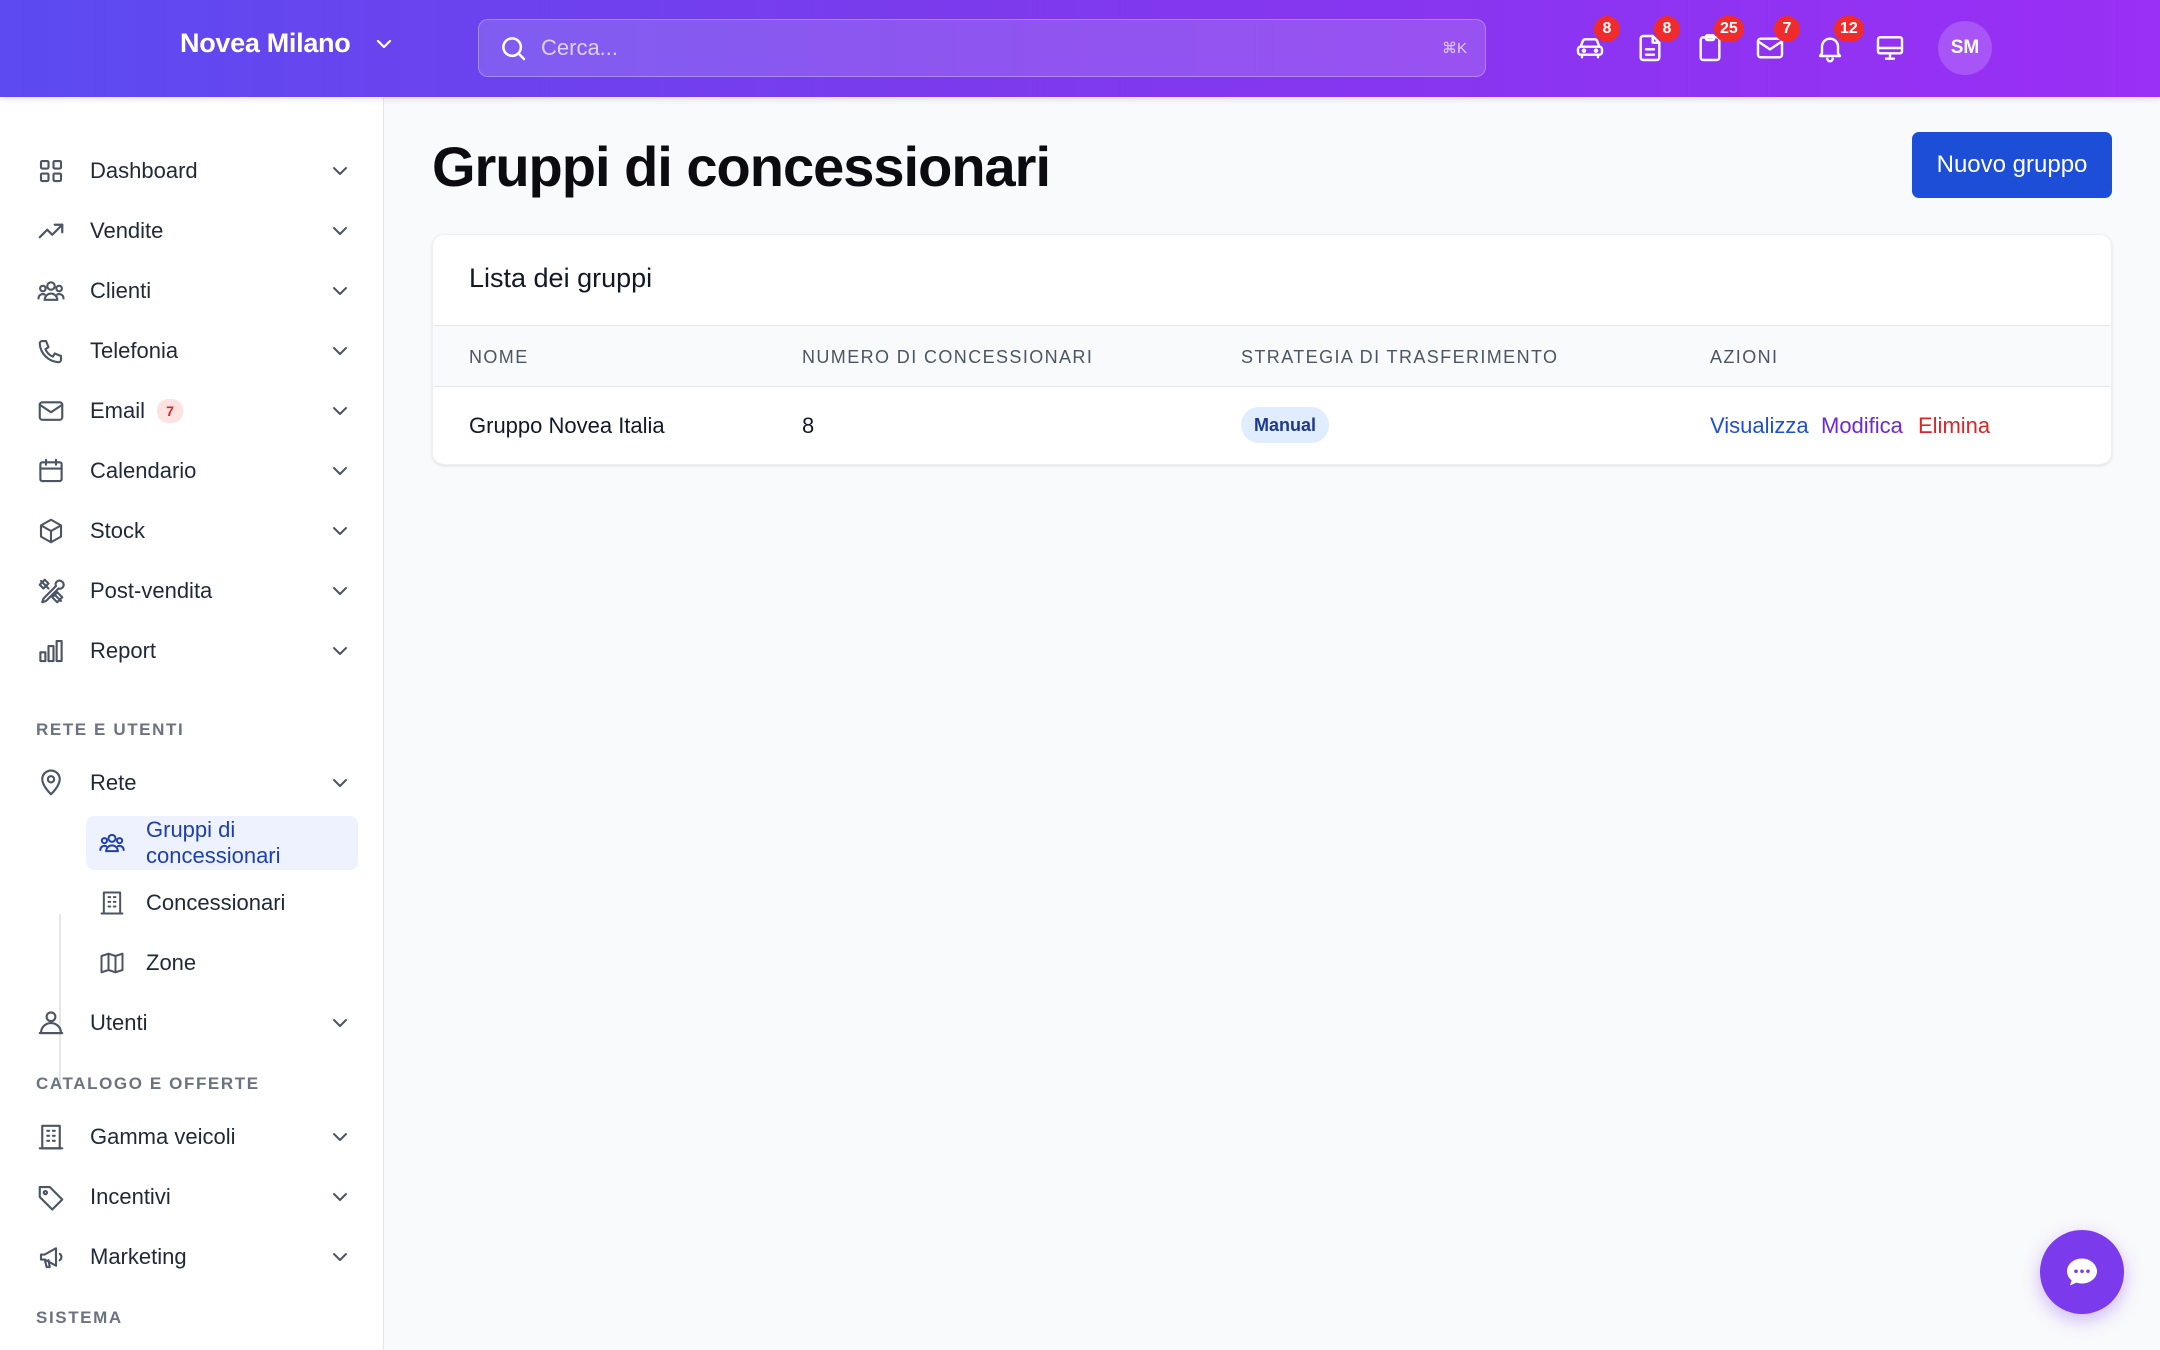 The width and height of the screenshot is (2160, 1350). Describe the element at coordinates (127, 230) in the screenshot. I see `sidebar-item-label: Vendite` at that location.